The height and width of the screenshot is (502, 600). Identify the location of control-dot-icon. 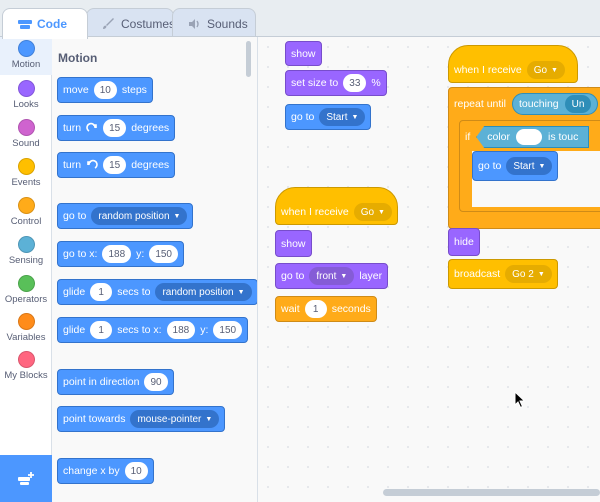
(26, 205).